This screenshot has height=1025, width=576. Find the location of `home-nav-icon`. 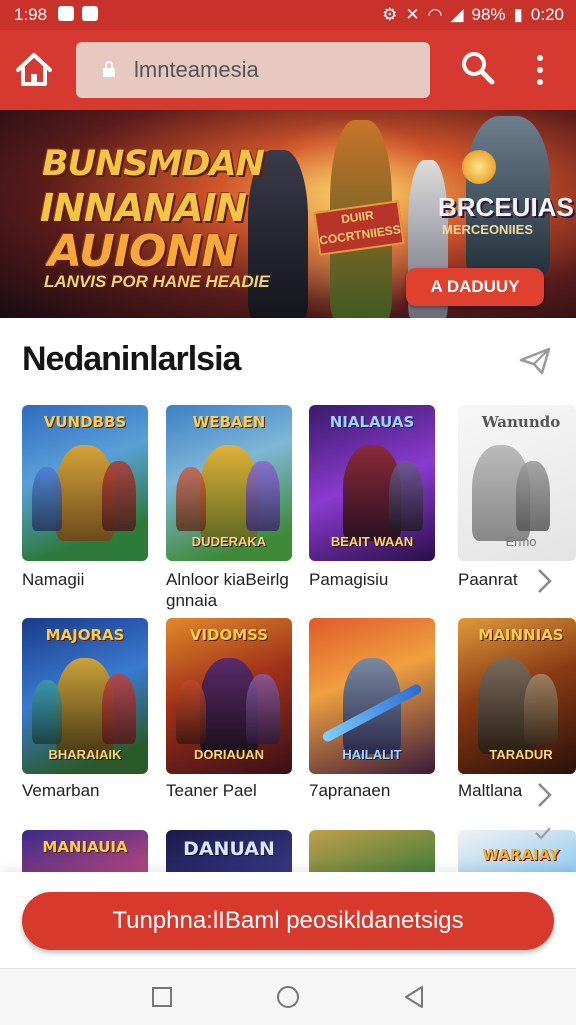

home-nav-icon is located at coordinates (288, 997).